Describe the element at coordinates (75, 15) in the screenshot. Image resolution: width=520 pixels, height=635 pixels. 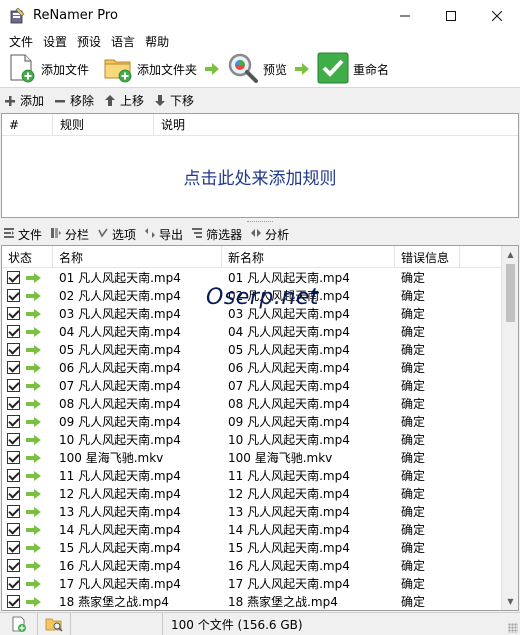
I see `window-title: ReNamer Pro` at that location.